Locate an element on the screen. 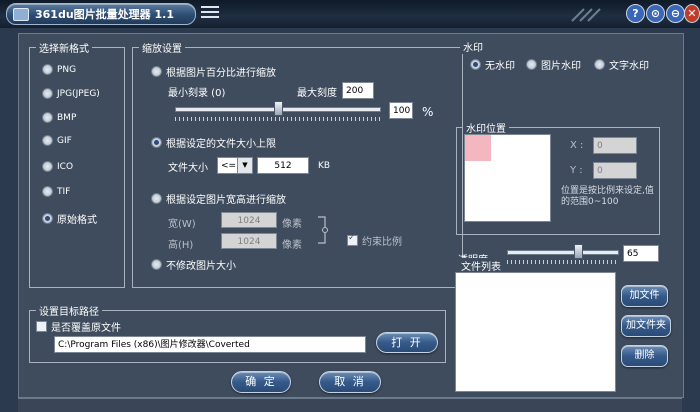  title-pill: 361du图片批量处理器 1.1 is located at coordinates (101, 14).